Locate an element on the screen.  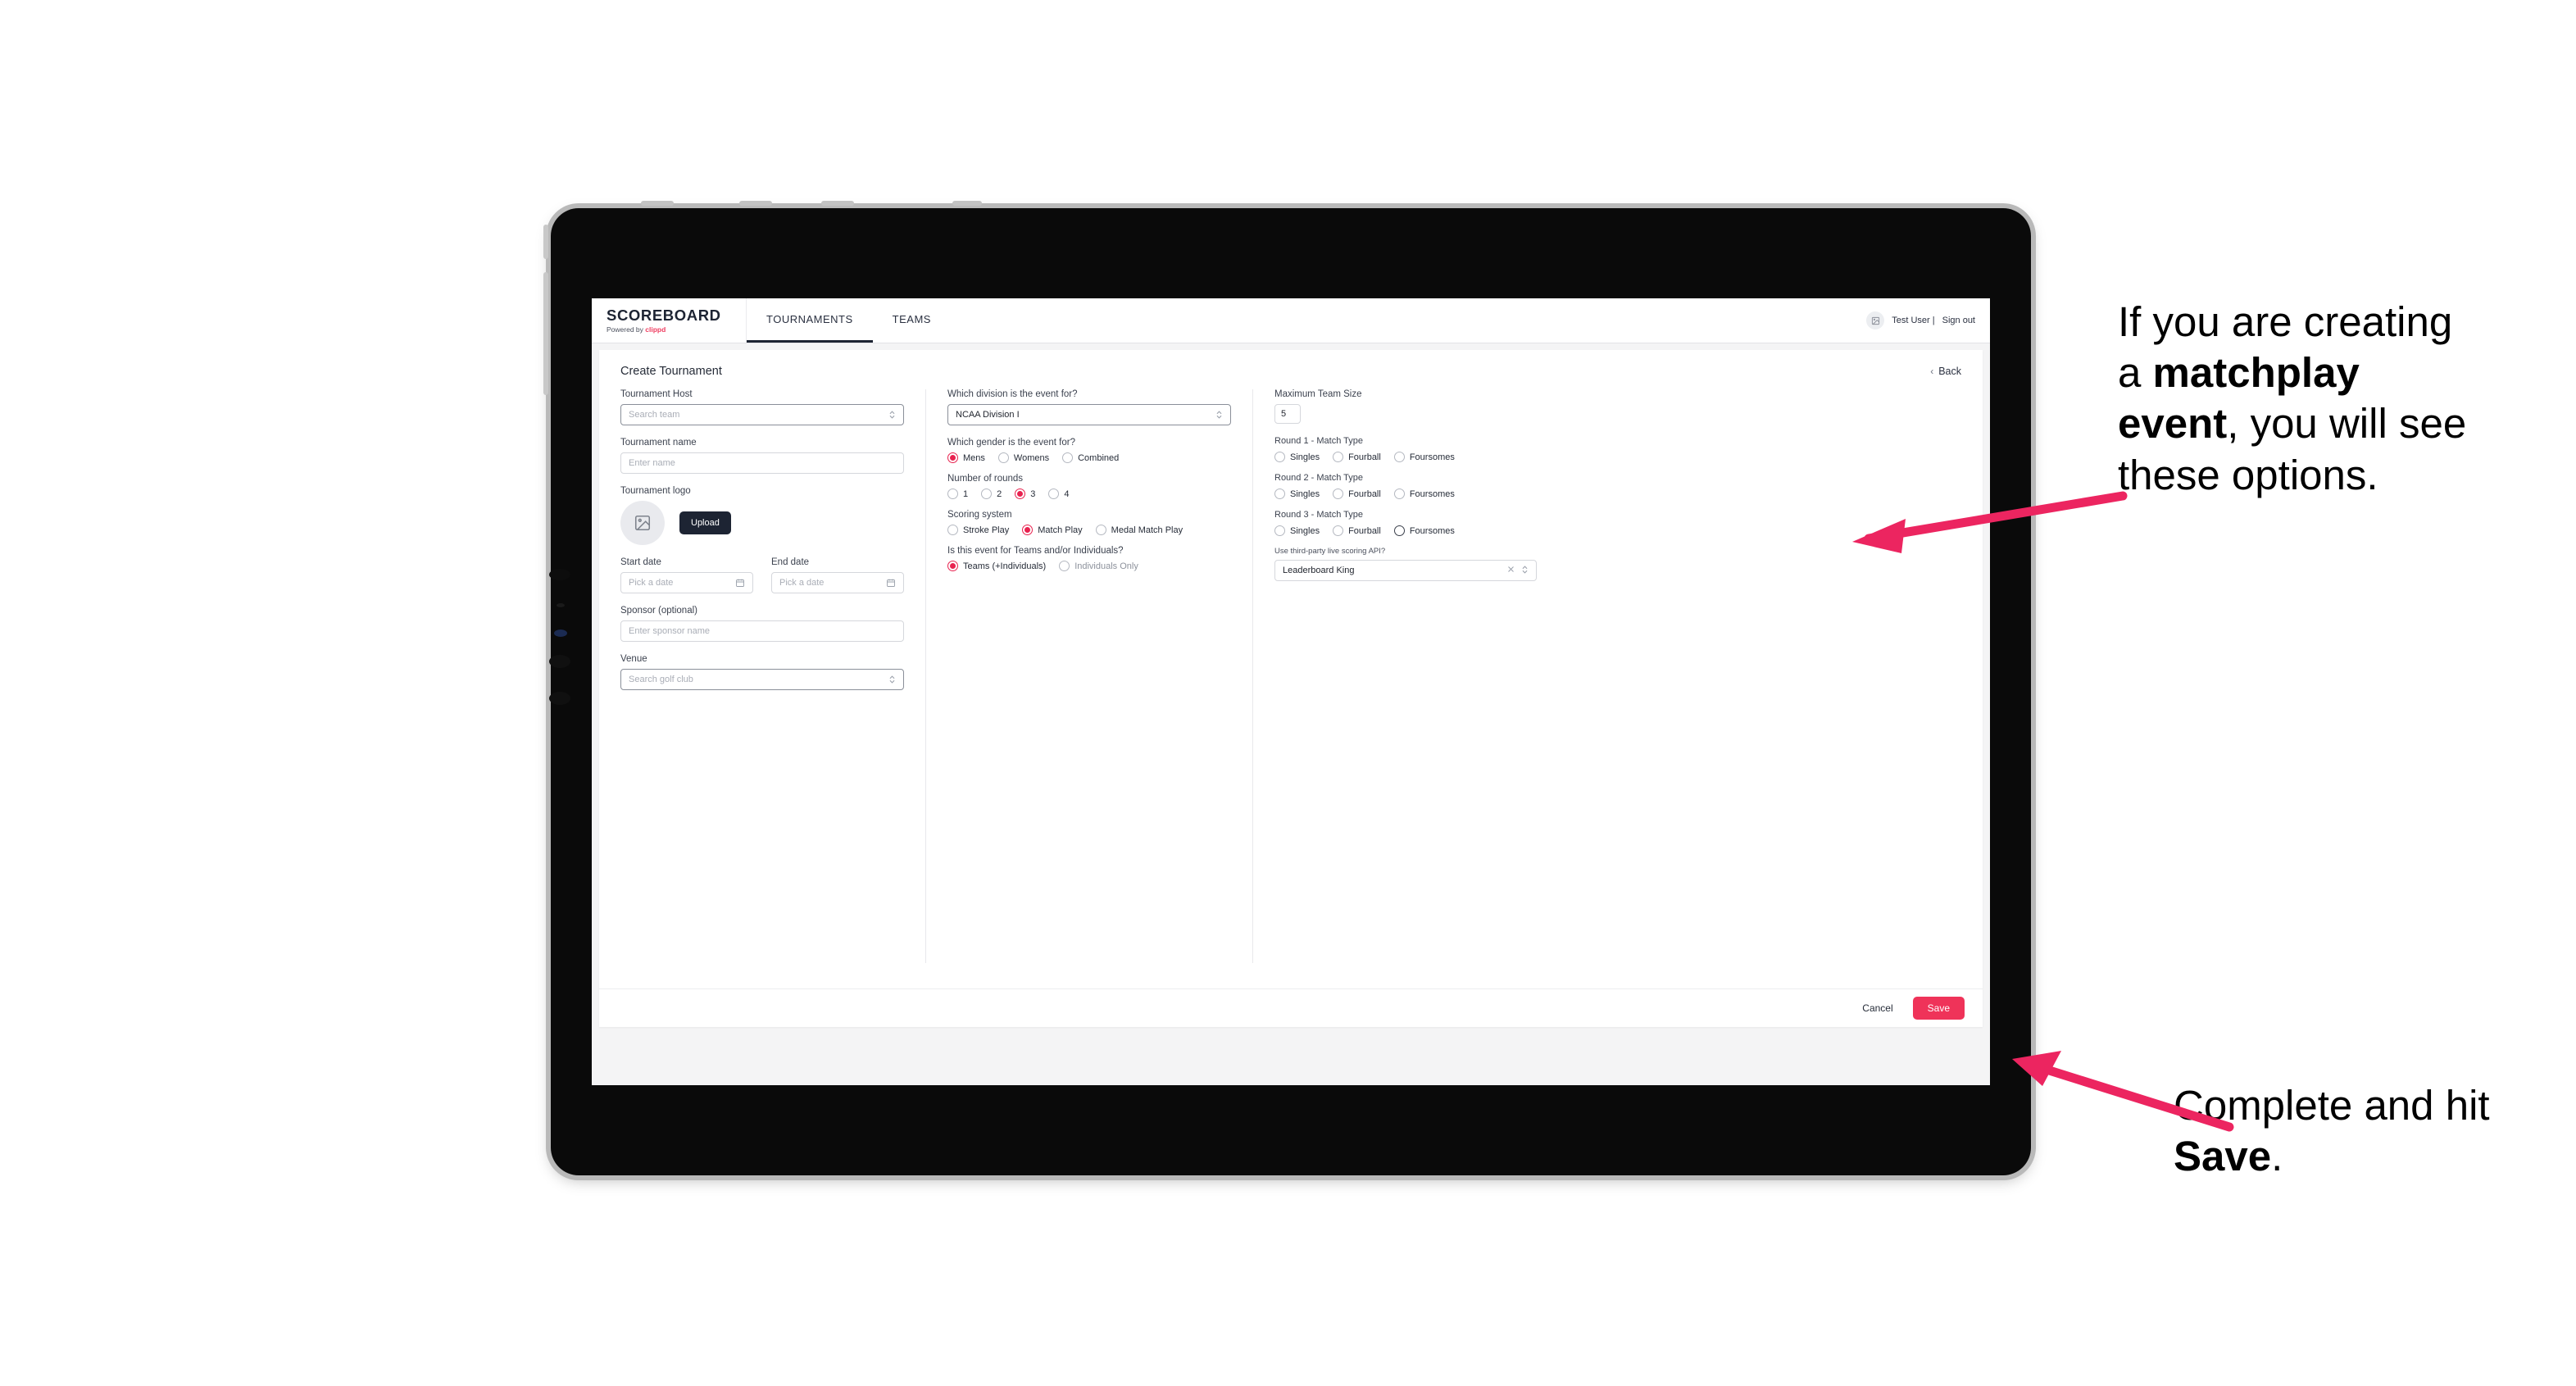
tab-tournaments: TOURNAMENTS is located at coordinates (810, 320).